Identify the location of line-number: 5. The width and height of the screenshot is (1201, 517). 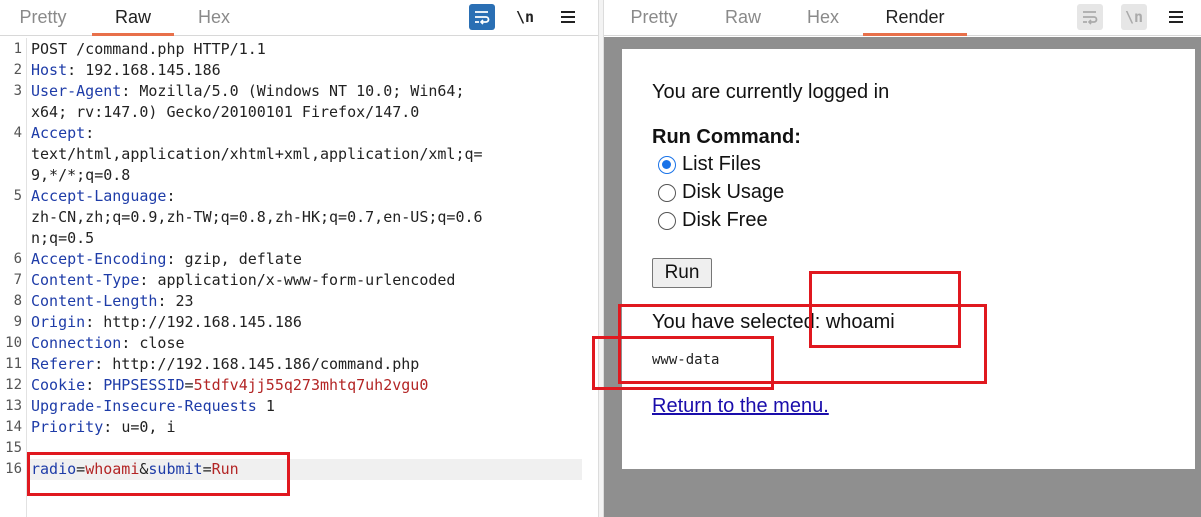
(17, 196).